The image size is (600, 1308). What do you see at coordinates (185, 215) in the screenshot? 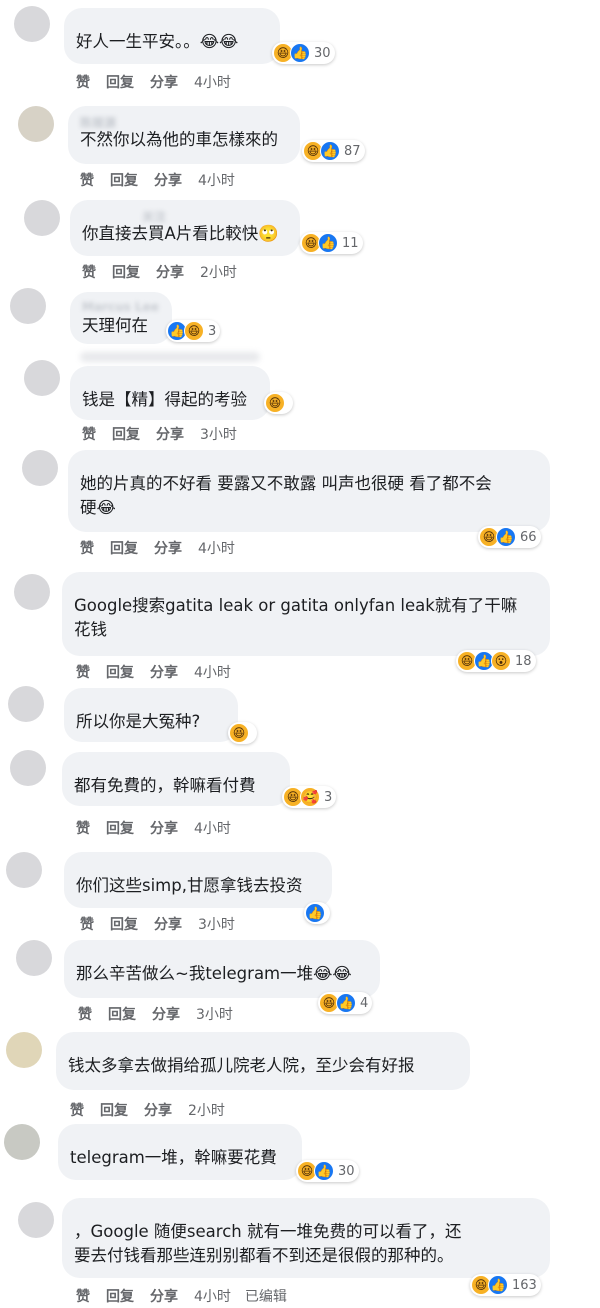
I see `comment-author: 关注` at bounding box center [185, 215].